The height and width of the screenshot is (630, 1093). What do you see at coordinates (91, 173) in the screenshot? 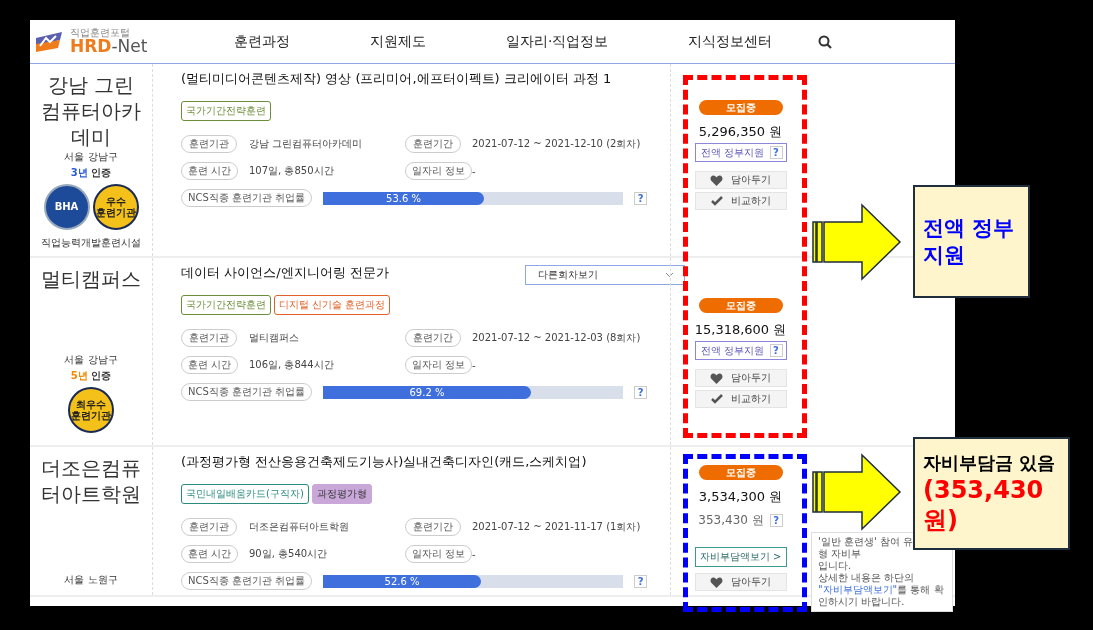
I see `certification-text: 3년 인증` at bounding box center [91, 173].